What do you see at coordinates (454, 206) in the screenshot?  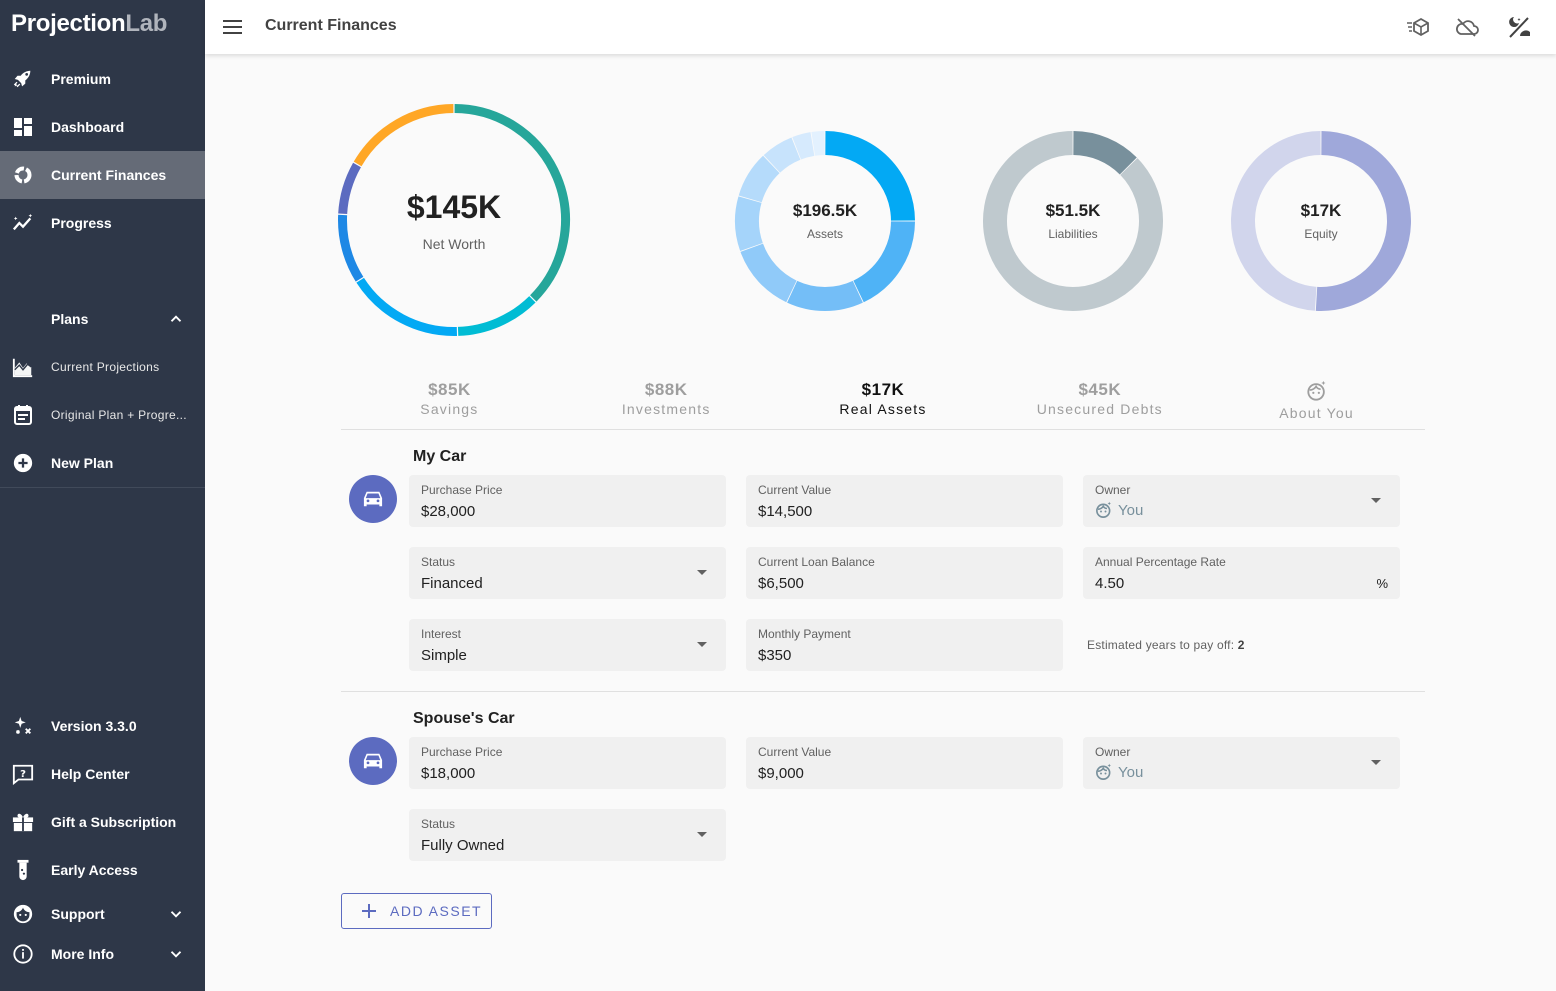 I see `net-worth-value: $145K` at bounding box center [454, 206].